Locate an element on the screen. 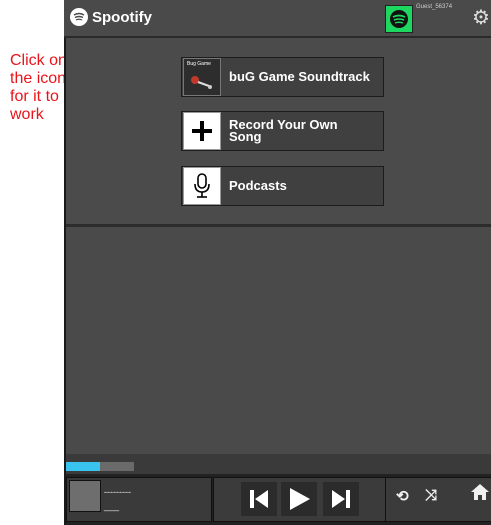 Image resolution: width=491 pixels, height=525 pixels. menu-item-label: Podcasts is located at coordinates (258, 185).